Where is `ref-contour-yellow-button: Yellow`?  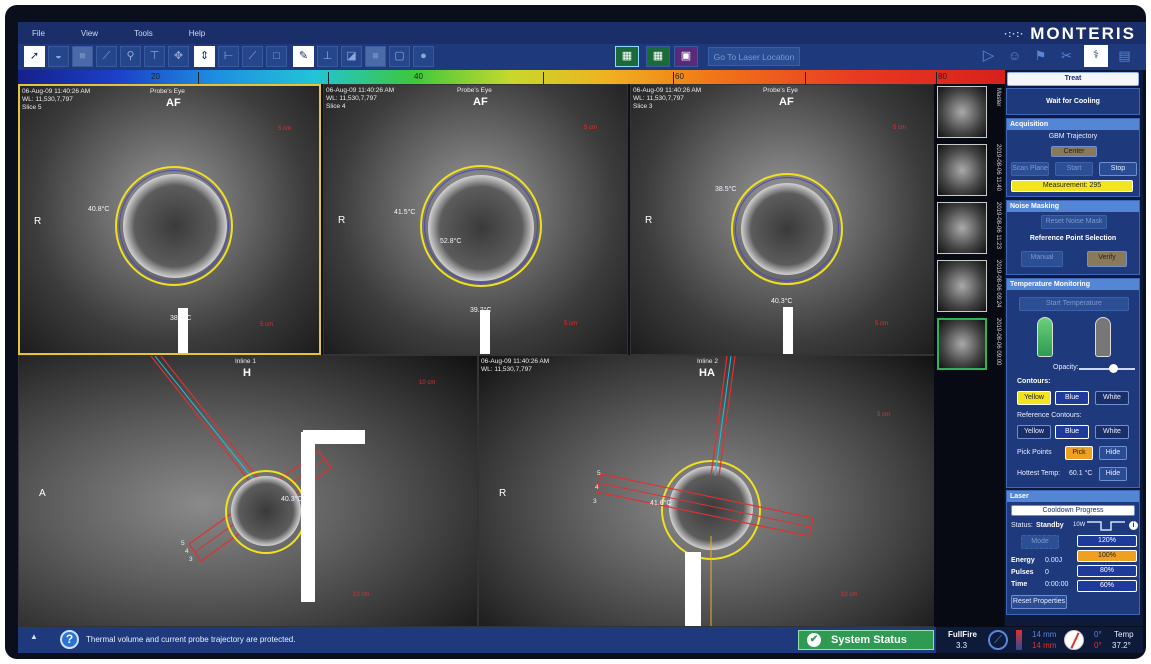 ref-contour-yellow-button: Yellow is located at coordinates (1034, 432).